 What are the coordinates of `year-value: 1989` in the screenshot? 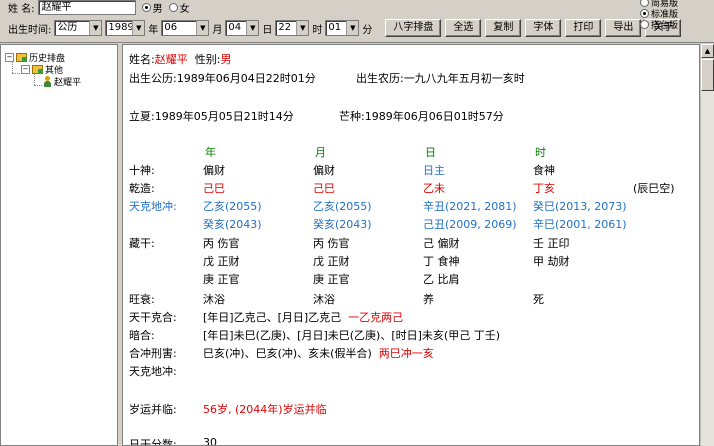 It's located at (120, 27).